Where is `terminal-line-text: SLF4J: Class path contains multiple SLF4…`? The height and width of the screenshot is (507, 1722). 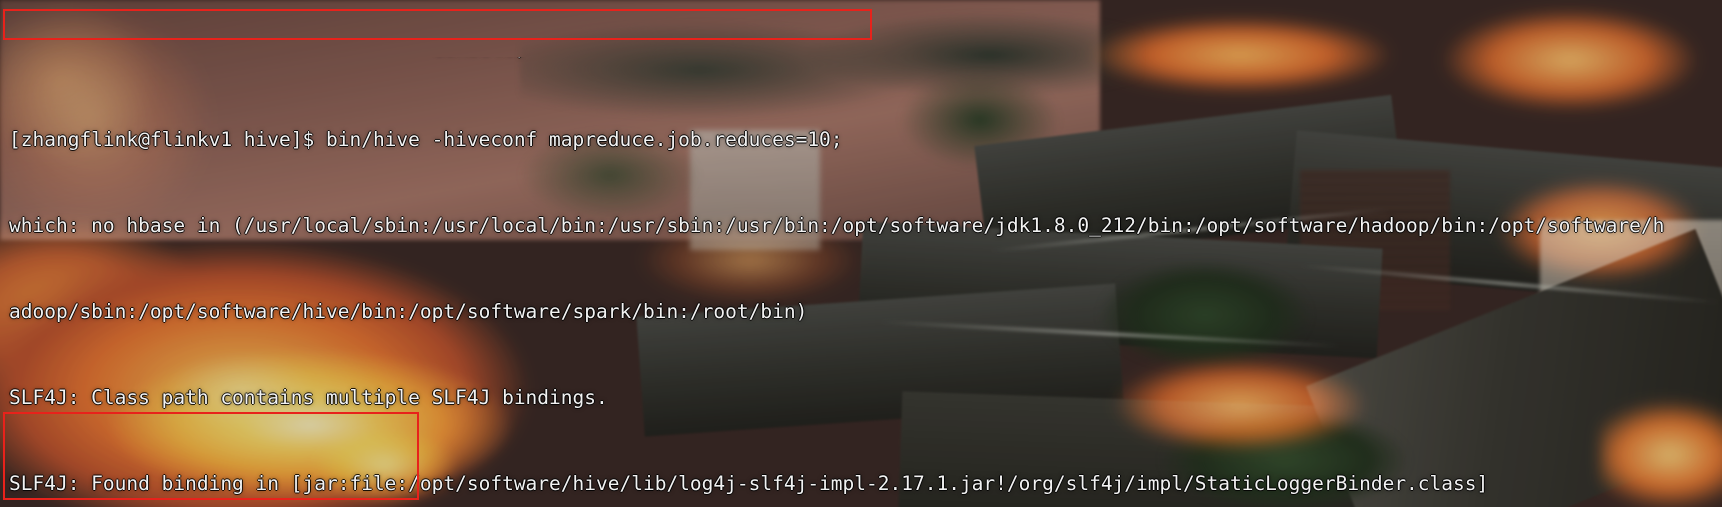 terminal-line-text: SLF4J: Class path contains multiple SLF4… is located at coordinates (308, 397).